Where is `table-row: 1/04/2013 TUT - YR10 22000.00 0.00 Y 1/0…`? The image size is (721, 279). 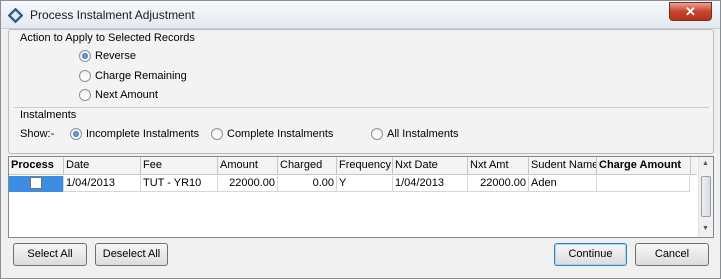 table-row: 1/04/2013 TUT - YR10 22000.00 0.00 Y 1/0… is located at coordinates (349, 184).